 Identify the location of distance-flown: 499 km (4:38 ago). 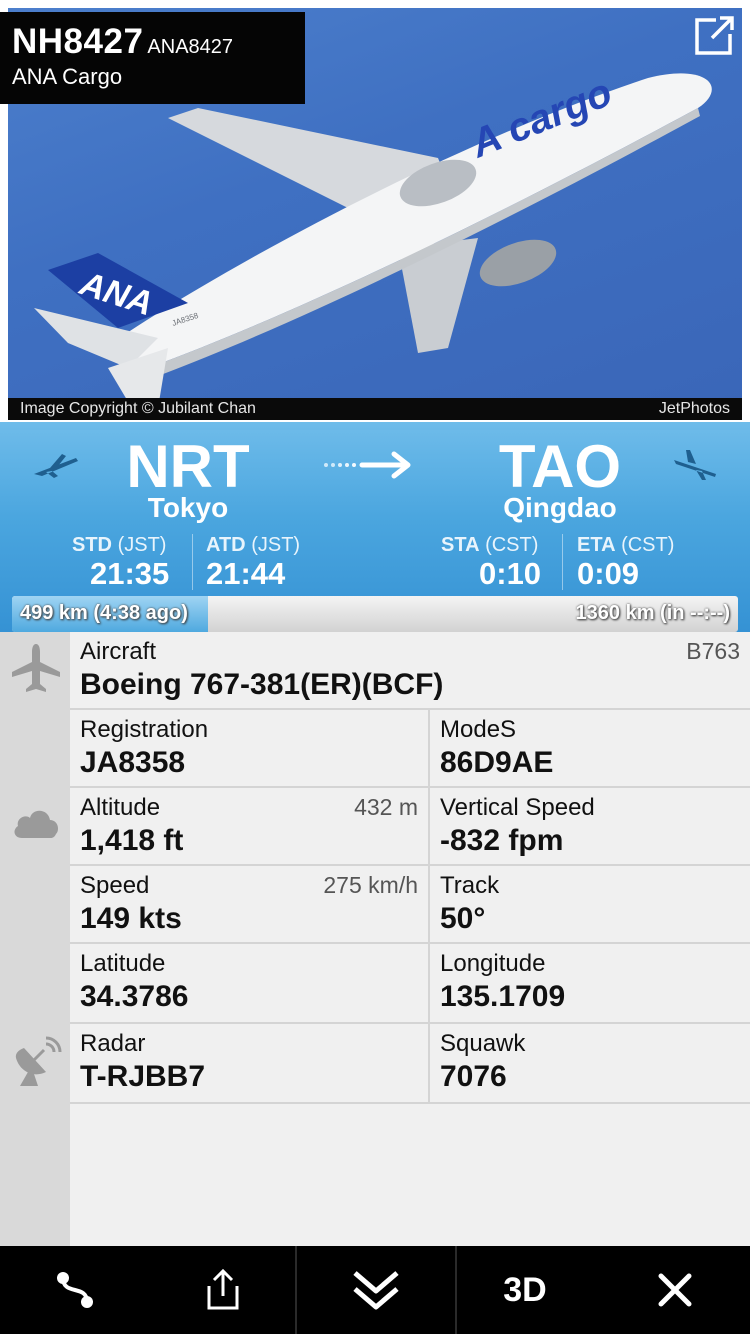
(104, 613).